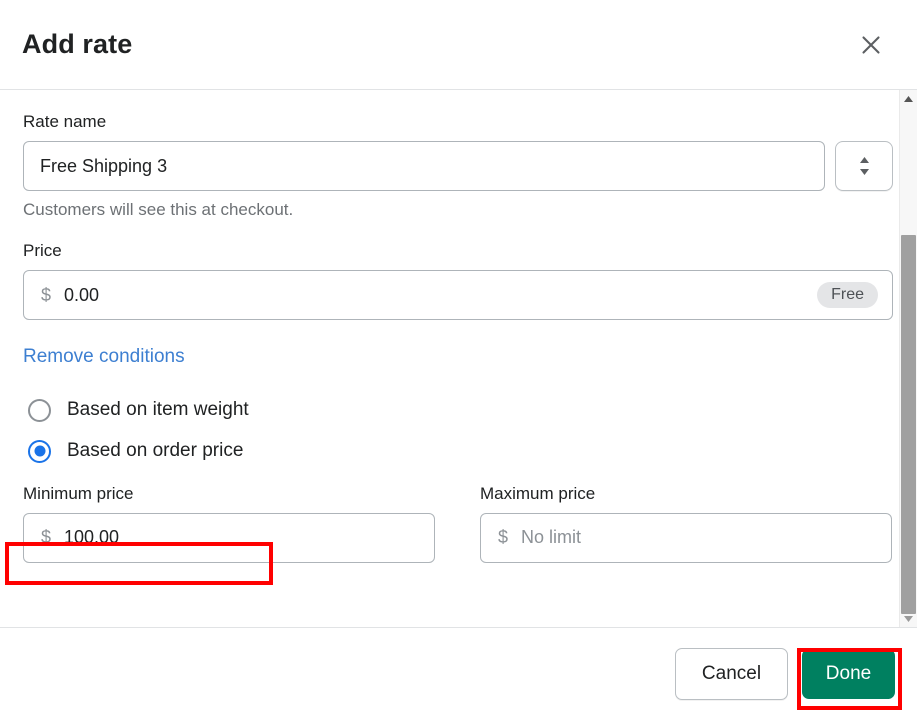 This screenshot has width=917, height=719. I want to click on price-value: 0.00, so click(82, 294).